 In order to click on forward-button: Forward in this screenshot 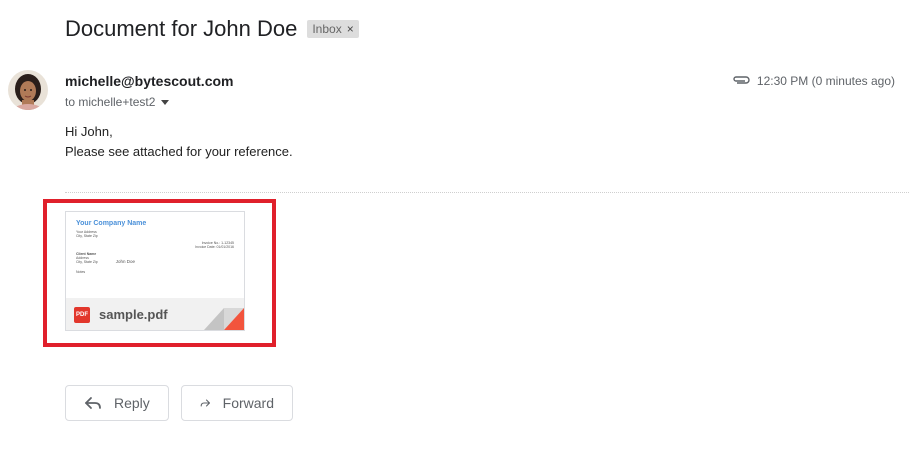, I will do `click(237, 403)`.